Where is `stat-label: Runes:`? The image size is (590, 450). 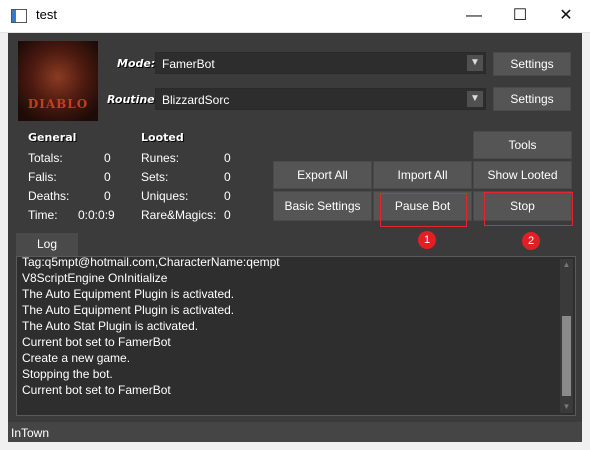
stat-label: Runes: is located at coordinates (160, 158).